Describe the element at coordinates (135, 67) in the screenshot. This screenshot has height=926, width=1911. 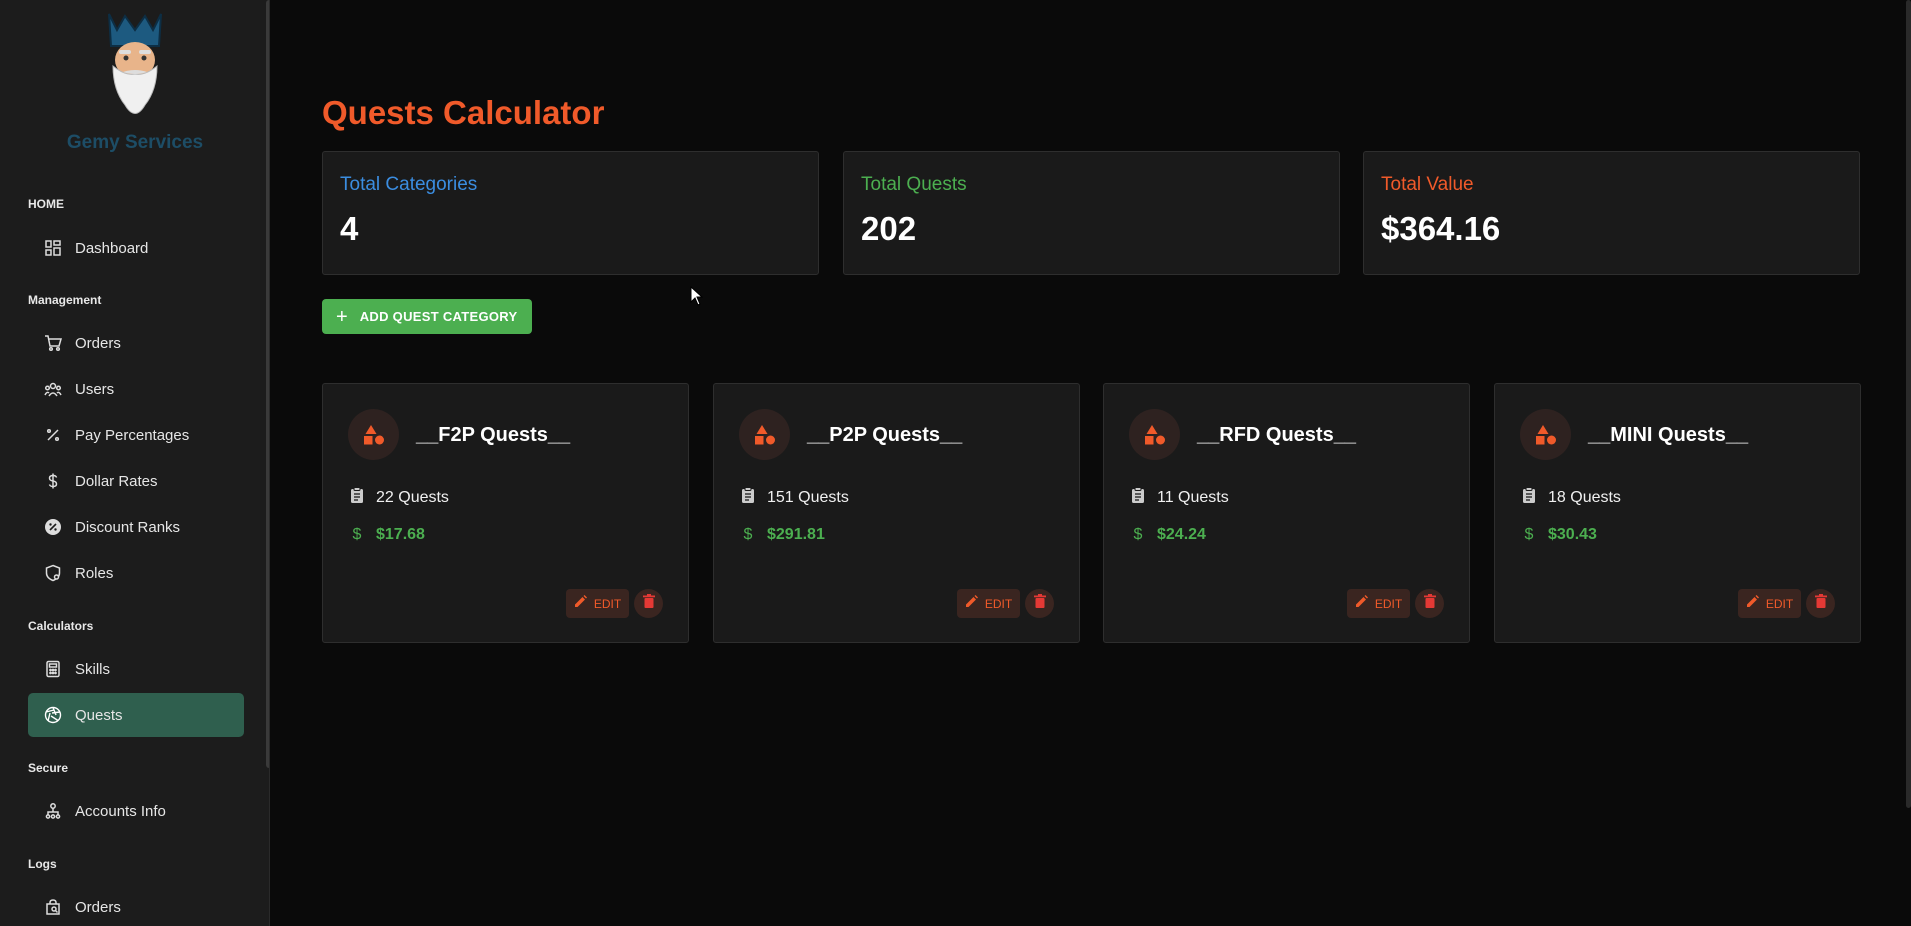
I see `brand-logo` at that location.